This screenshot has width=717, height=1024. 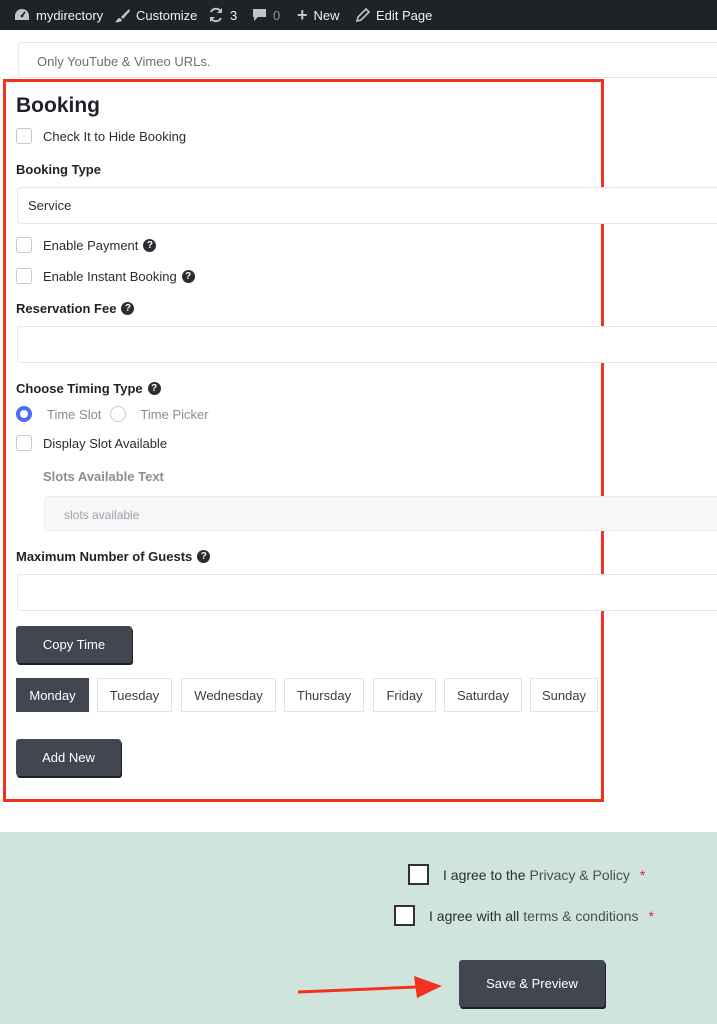 What do you see at coordinates (174, 414) in the screenshot?
I see `time-picker-label: Time Picker` at bounding box center [174, 414].